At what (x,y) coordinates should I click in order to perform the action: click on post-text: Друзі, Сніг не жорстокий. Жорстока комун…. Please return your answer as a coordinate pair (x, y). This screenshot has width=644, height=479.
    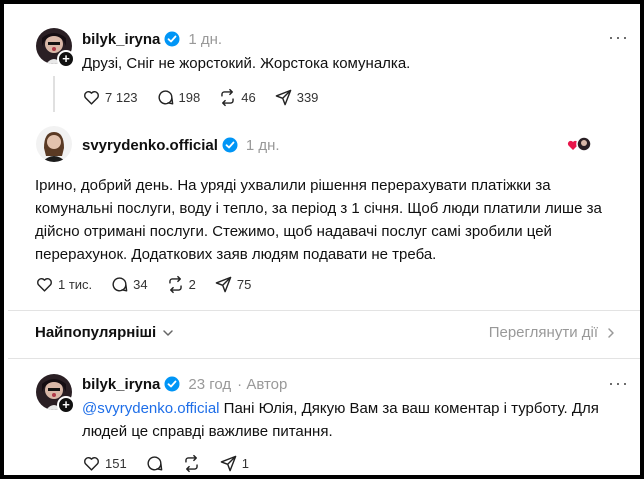
    Looking at the image, I should click on (246, 63).